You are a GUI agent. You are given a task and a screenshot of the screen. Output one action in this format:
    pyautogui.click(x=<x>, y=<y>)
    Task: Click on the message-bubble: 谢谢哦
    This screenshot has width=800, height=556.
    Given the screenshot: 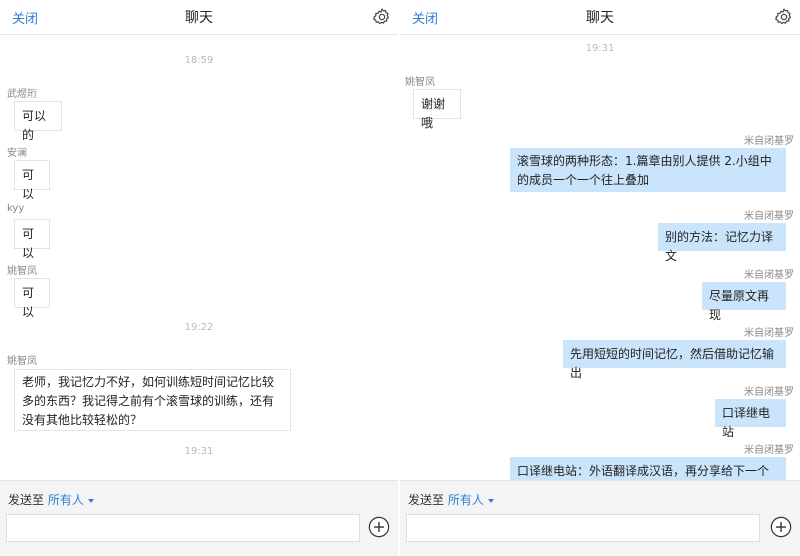 What is the action you would take?
    pyautogui.click(x=437, y=109)
    